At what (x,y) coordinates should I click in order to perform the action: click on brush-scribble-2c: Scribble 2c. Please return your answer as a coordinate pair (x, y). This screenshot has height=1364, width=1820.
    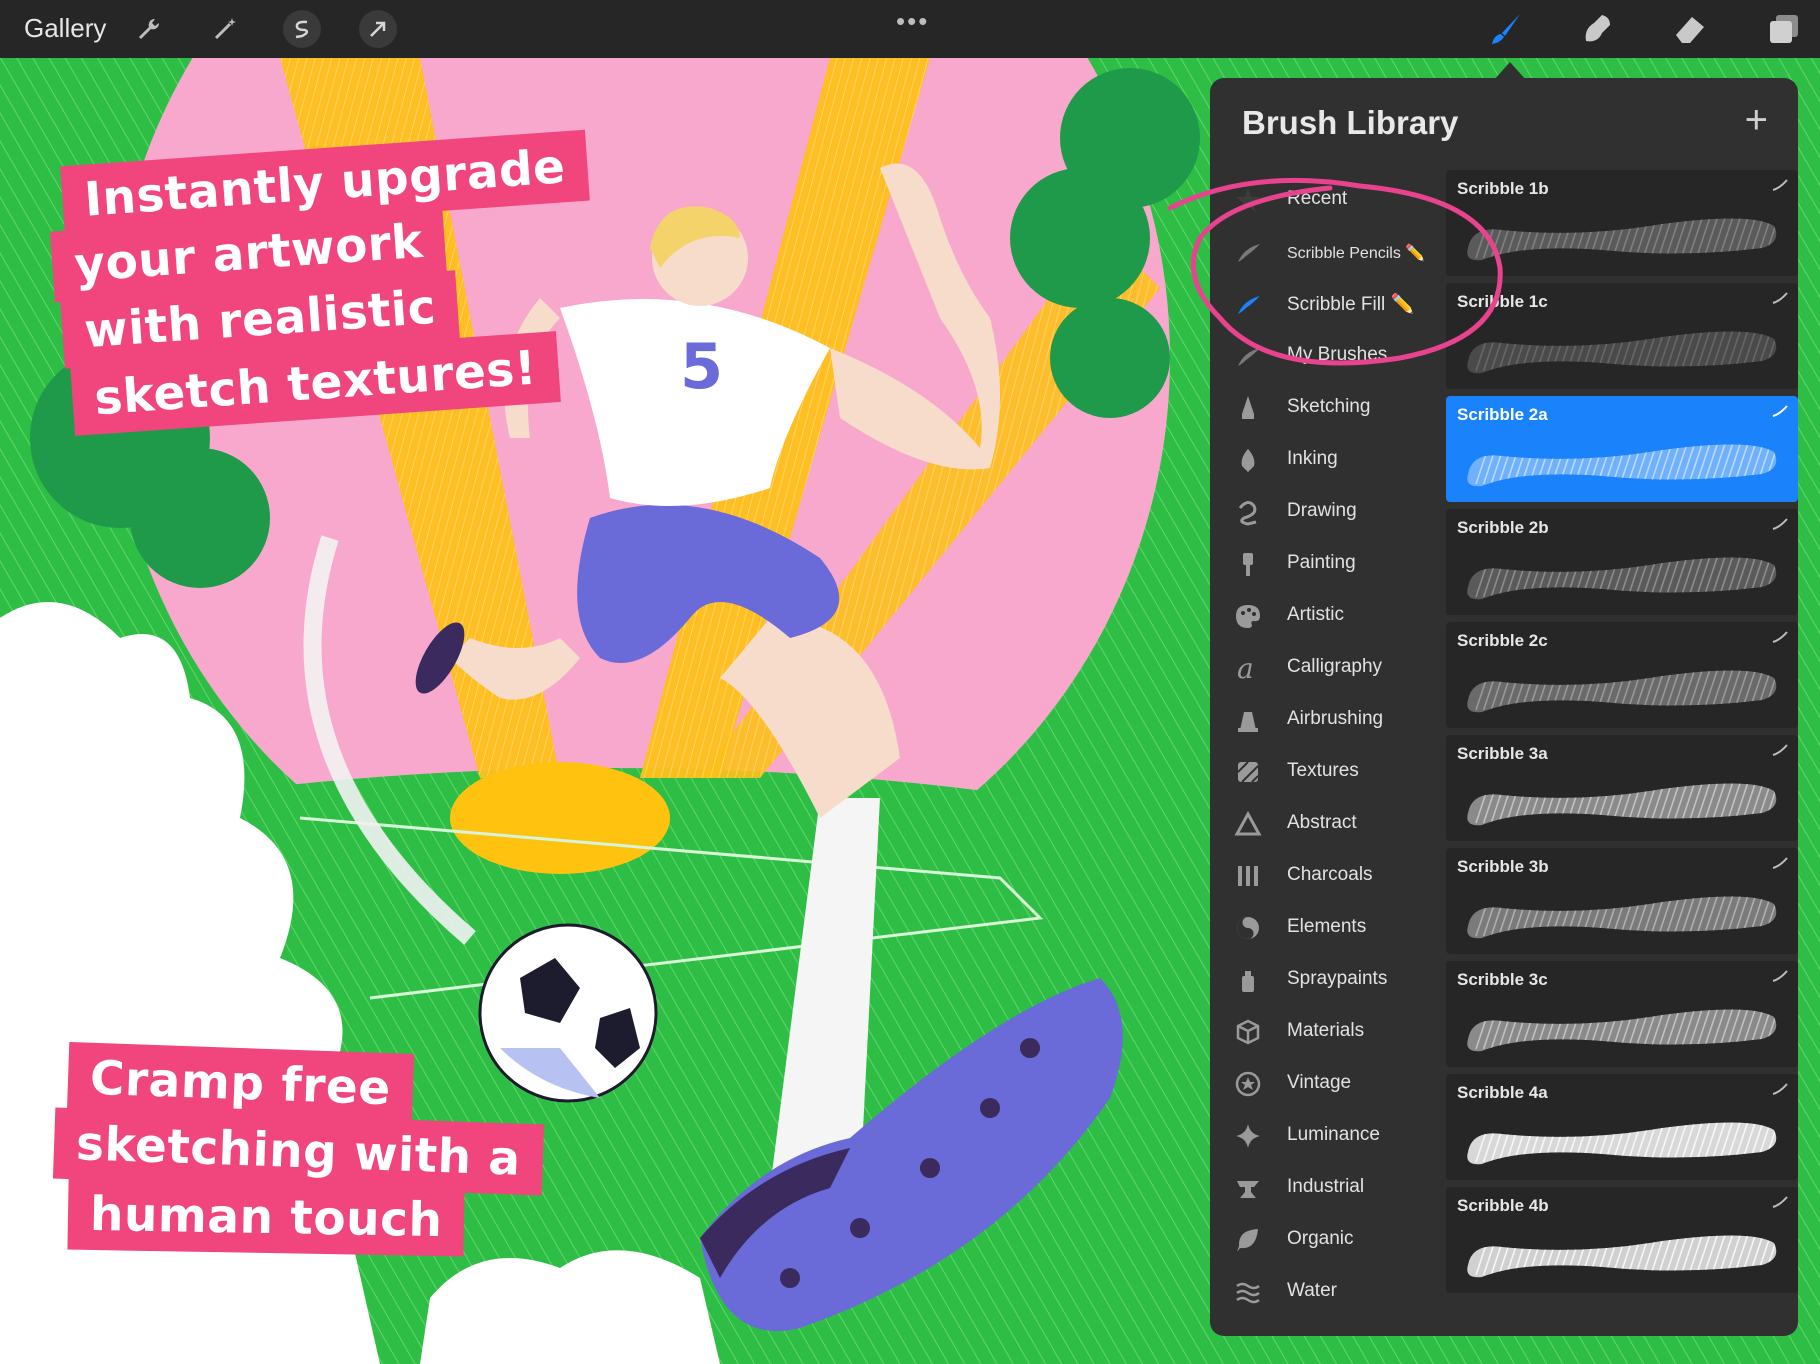
    Looking at the image, I should click on (1622, 675).